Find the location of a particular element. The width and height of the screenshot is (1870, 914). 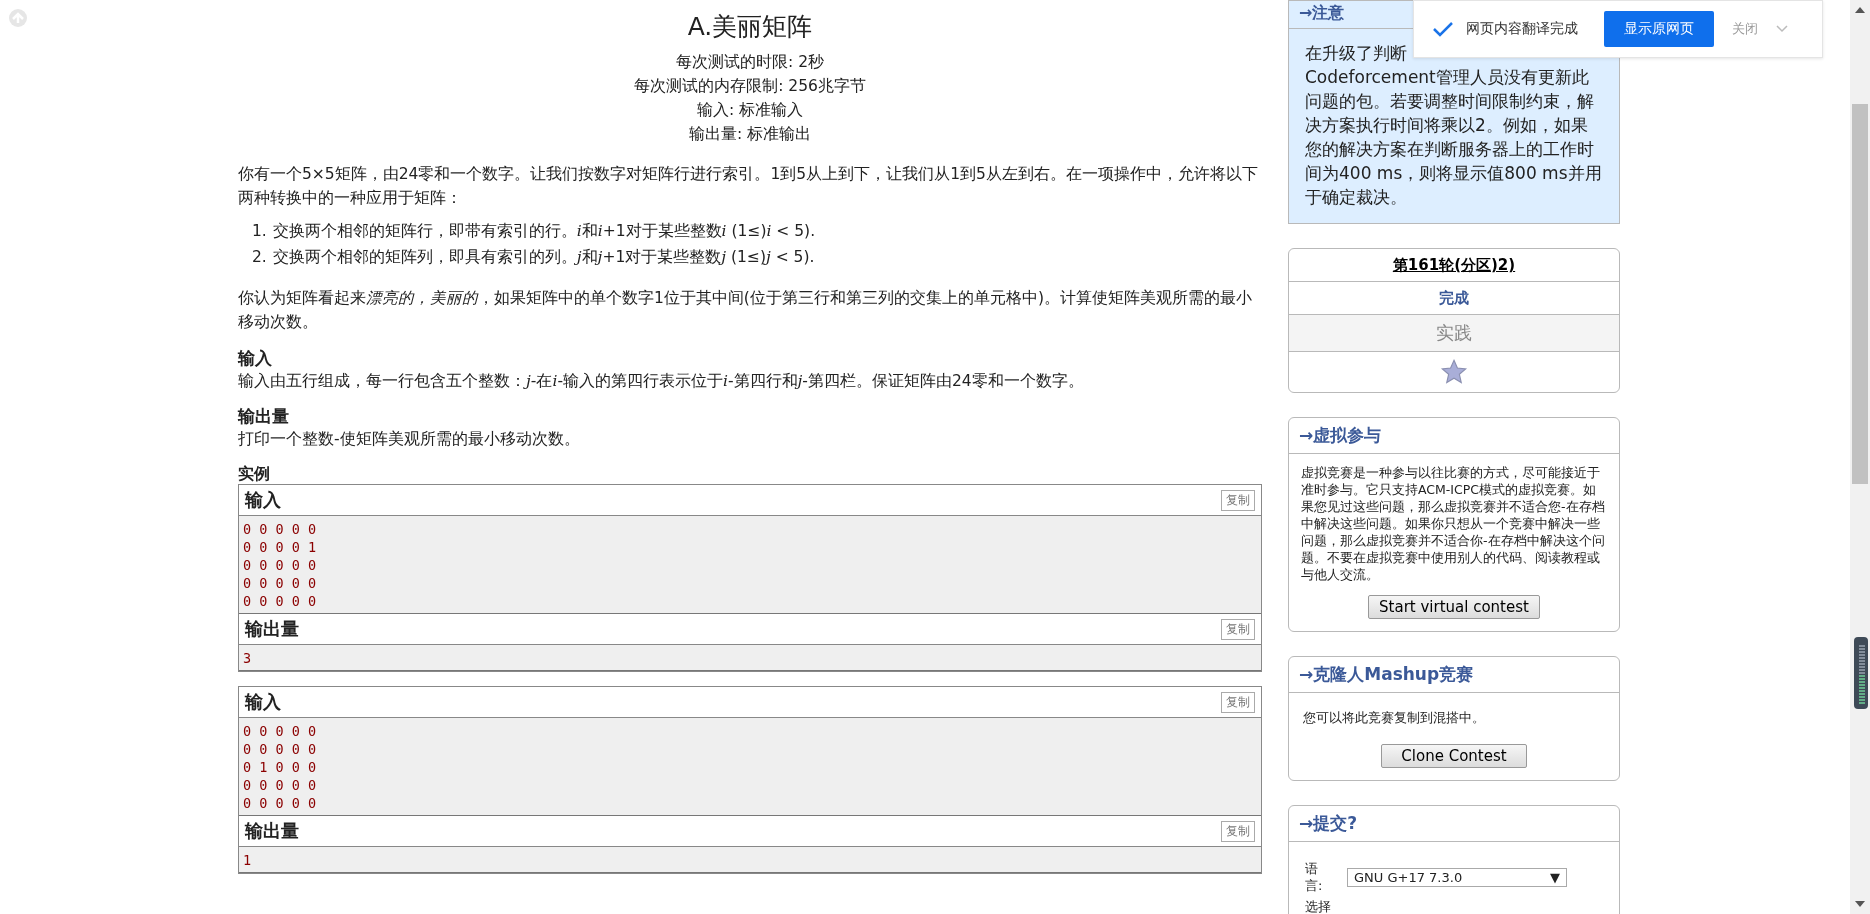

box-title: →虚拟参与 is located at coordinates (1454, 436).